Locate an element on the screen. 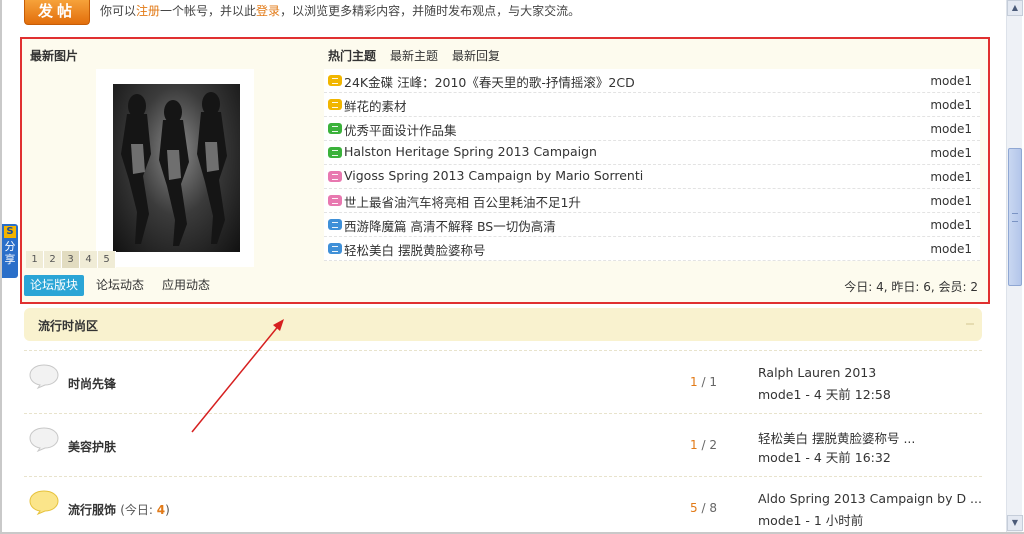 The height and width of the screenshot is (534, 1024). tab-forum-boards: 论坛版块 is located at coordinates (54, 285).